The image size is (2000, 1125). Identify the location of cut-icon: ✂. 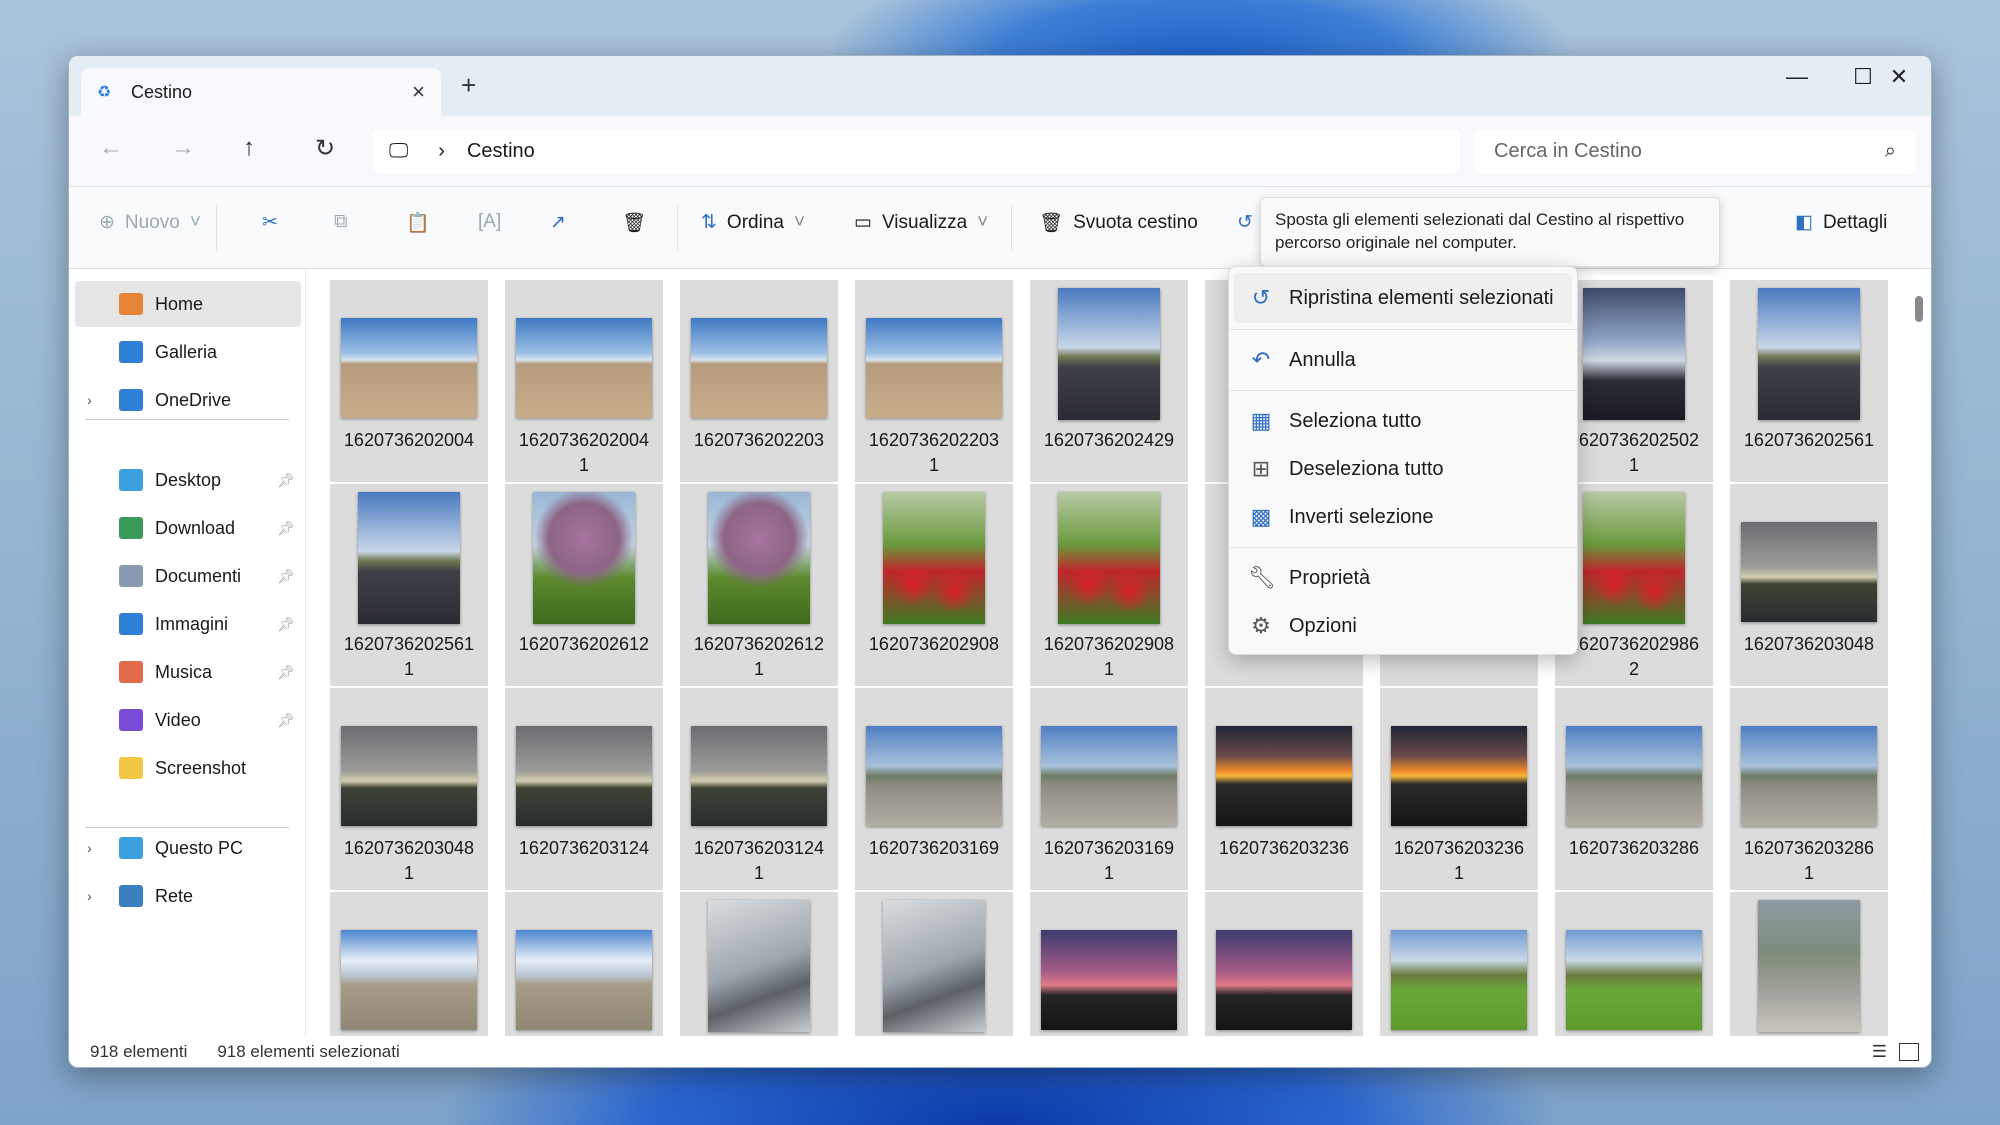
(270, 222).